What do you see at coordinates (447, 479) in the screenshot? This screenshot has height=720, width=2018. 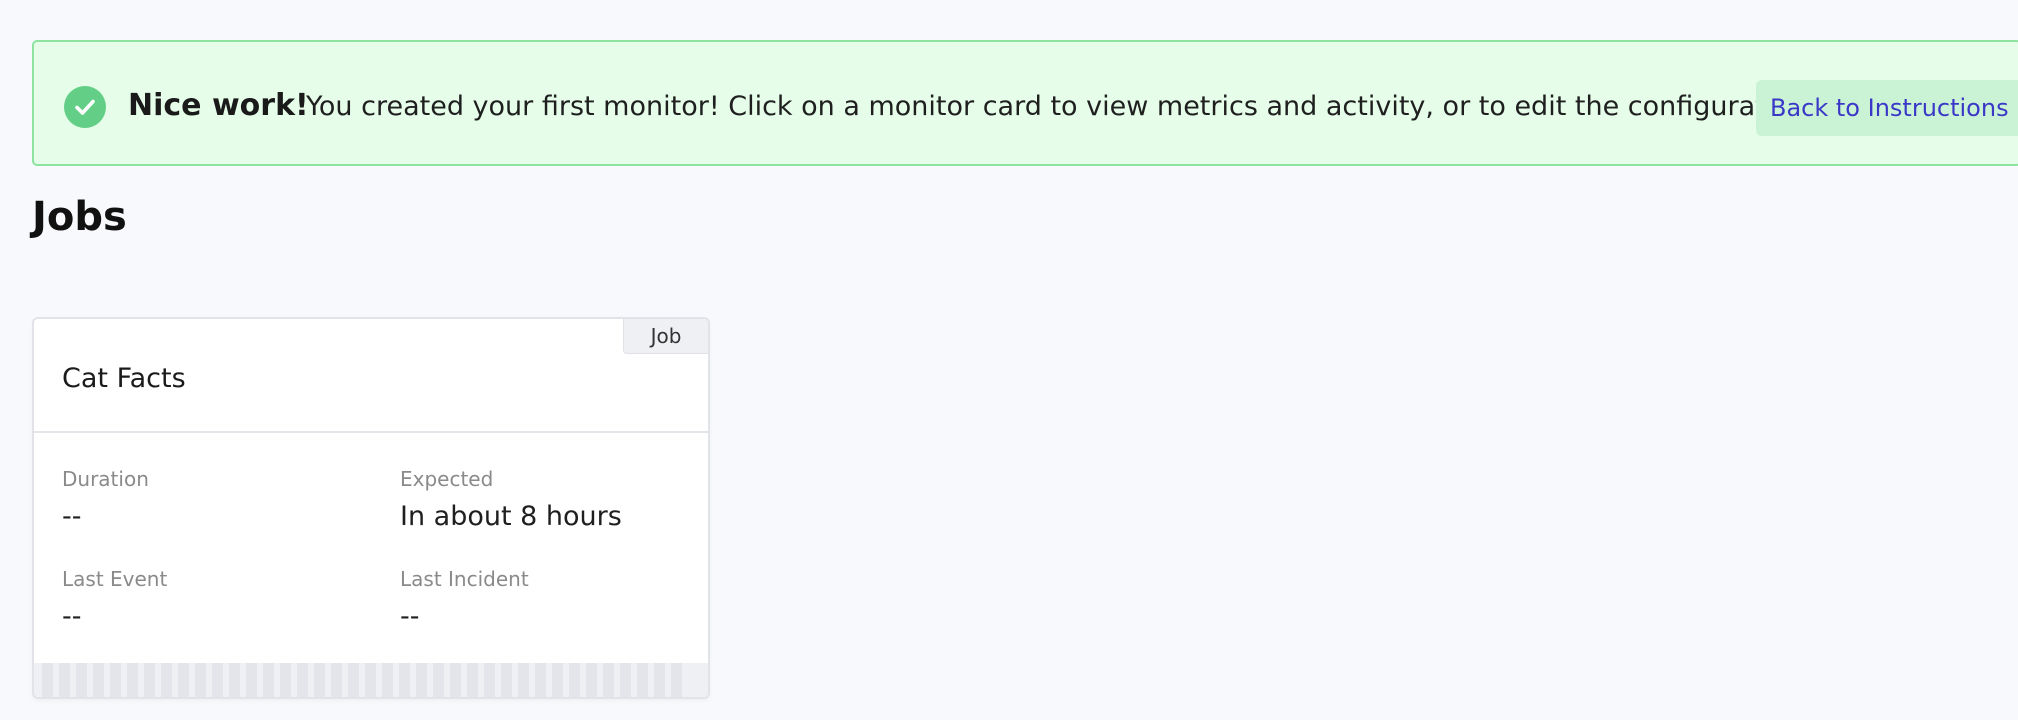 I see `expected-label: Expected` at bounding box center [447, 479].